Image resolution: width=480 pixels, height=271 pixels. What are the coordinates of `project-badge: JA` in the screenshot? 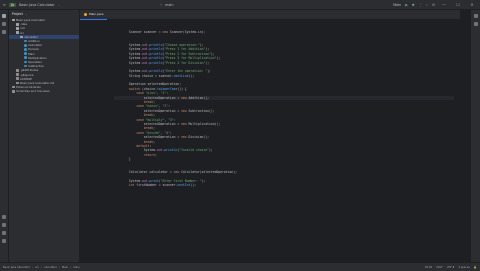 It's located at (12, 4).